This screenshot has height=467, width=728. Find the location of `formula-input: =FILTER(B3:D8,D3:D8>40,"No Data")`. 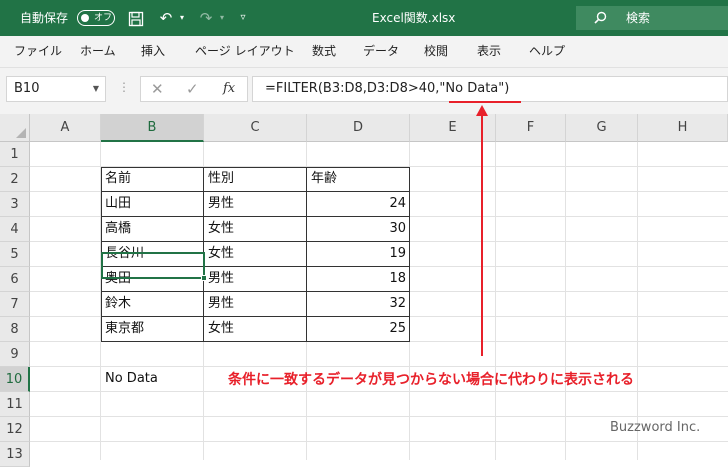

formula-input: =FILTER(B3:D8,D3:D8>40,"No Data") is located at coordinates (490, 89).